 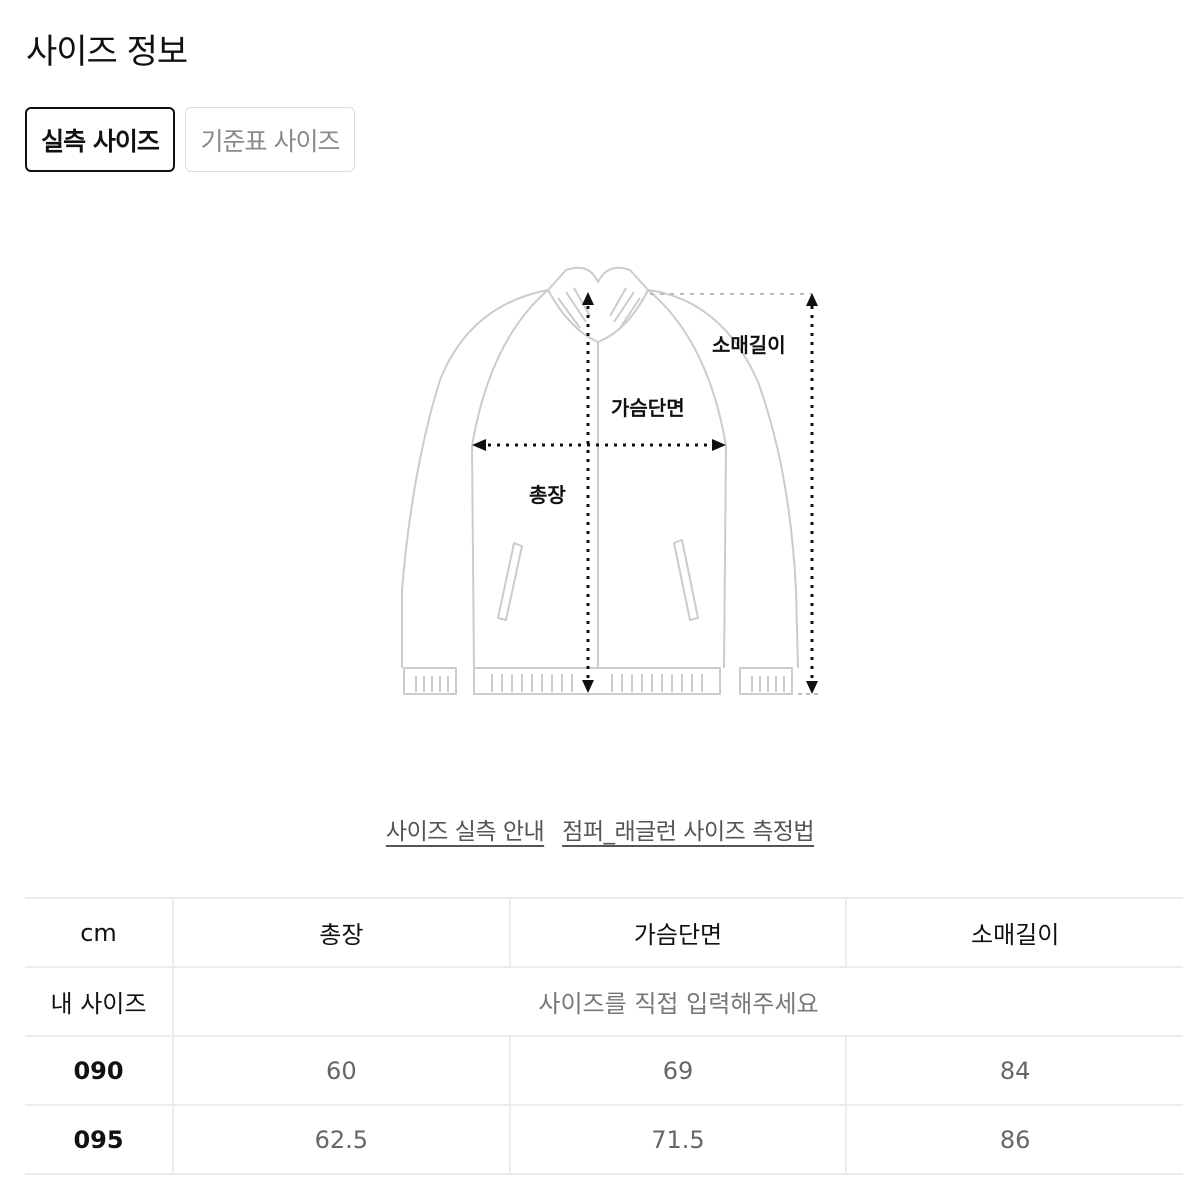 What do you see at coordinates (547, 495) in the screenshot?
I see `total-length-label: 총장` at bounding box center [547, 495].